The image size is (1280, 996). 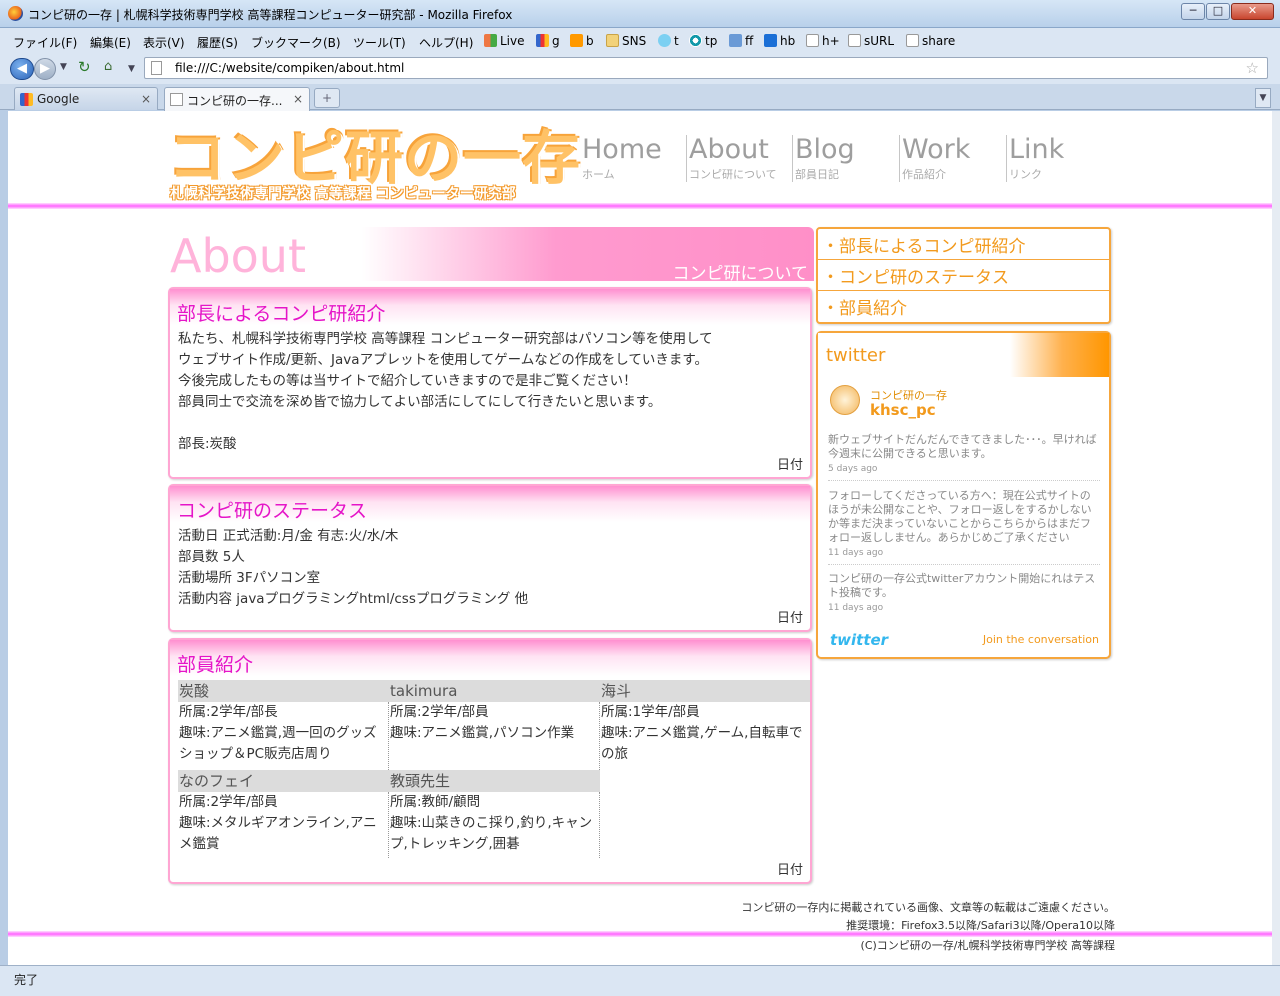 What do you see at coordinates (556, 41) in the screenshot?
I see `bookmark-label: g` at bounding box center [556, 41].